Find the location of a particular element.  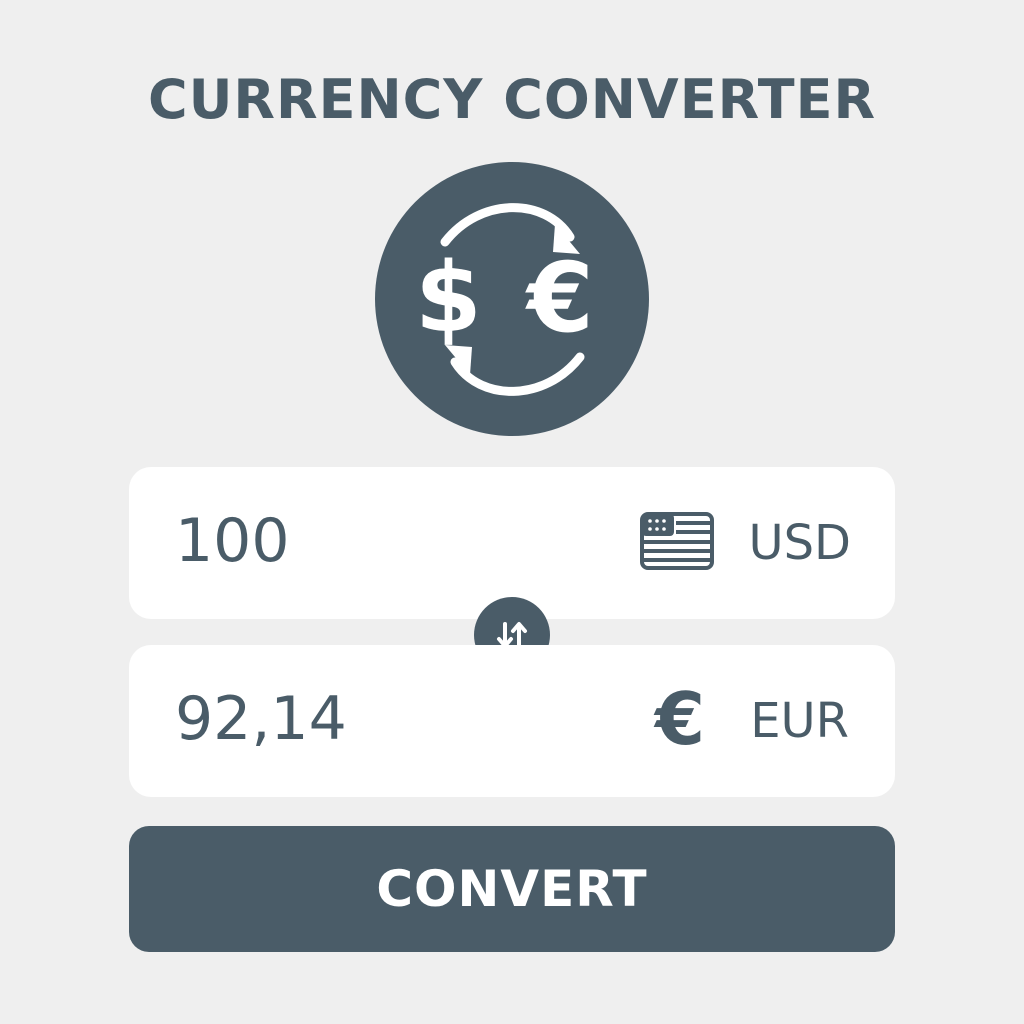

dollar-sign: $ is located at coordinates (448, 298).